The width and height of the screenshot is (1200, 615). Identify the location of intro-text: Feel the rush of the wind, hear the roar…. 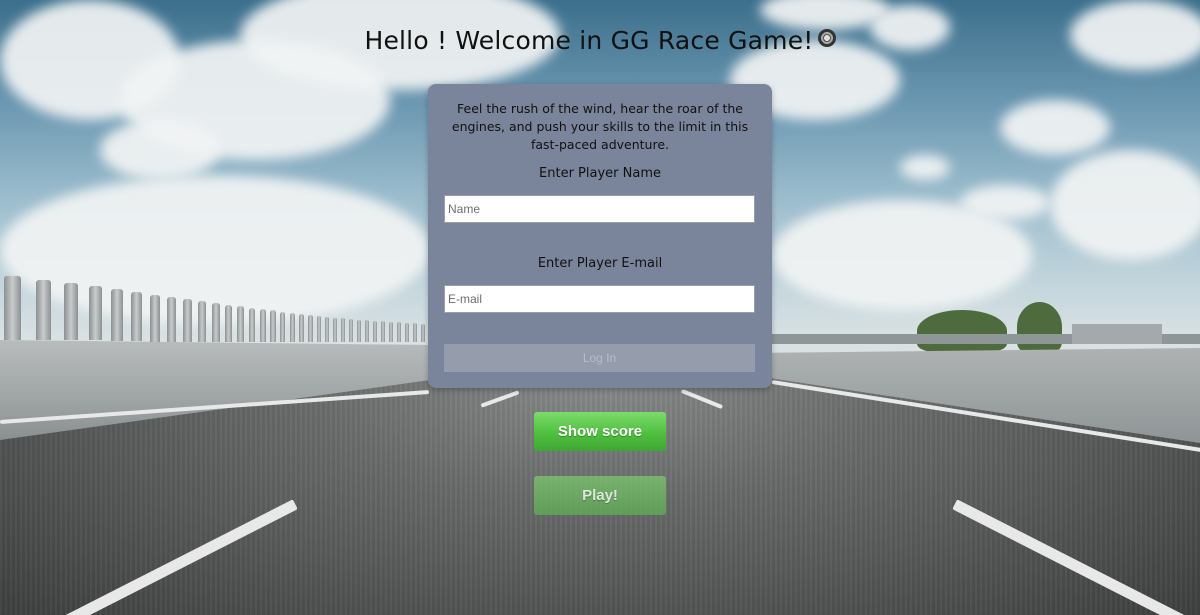
(600, 126).